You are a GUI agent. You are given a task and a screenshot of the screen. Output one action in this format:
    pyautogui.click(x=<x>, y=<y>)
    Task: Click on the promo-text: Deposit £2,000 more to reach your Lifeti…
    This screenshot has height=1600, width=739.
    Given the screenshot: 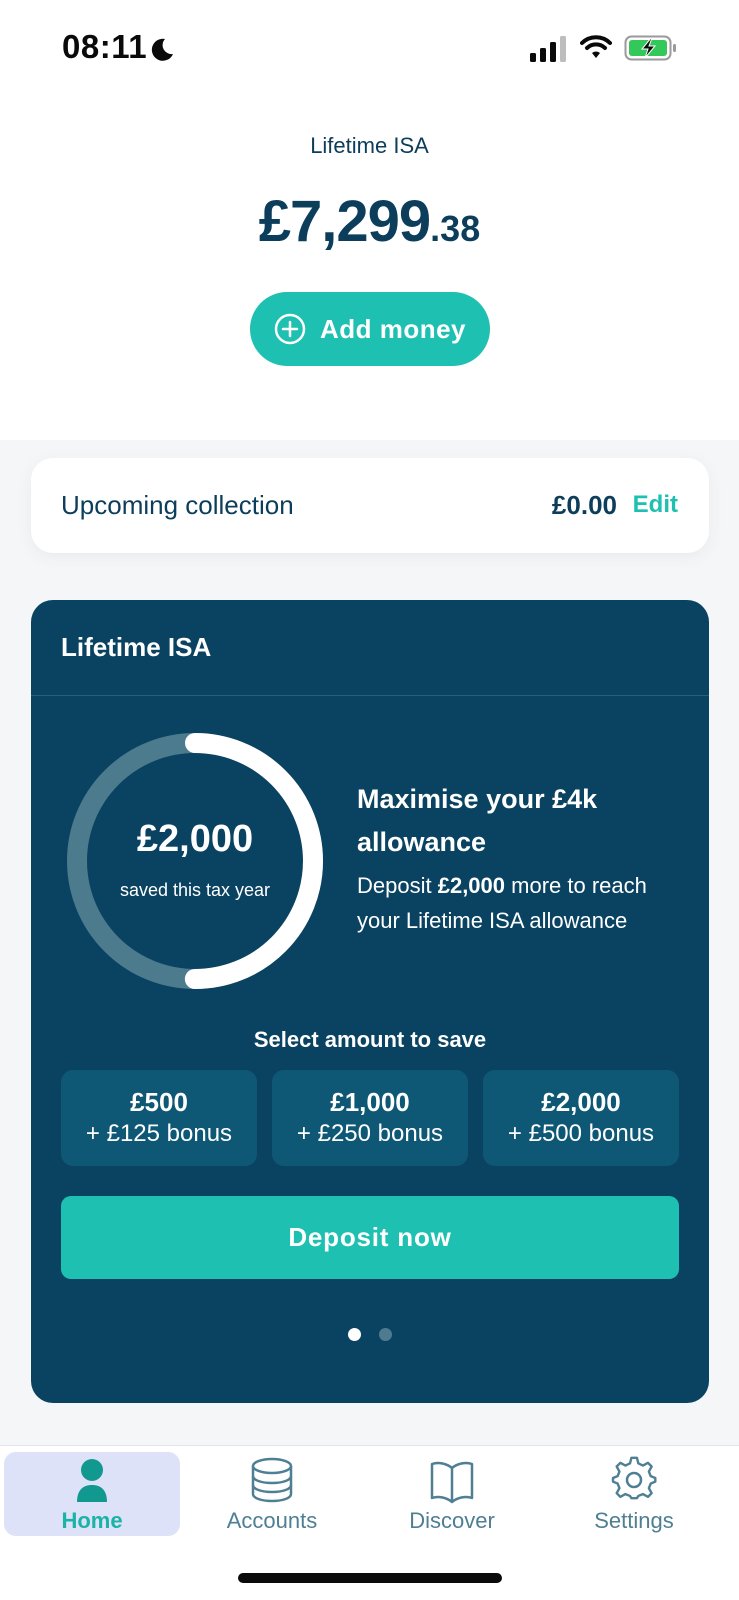 What is the action you would take?
    pyautogui.click(x=522, y=903)
    